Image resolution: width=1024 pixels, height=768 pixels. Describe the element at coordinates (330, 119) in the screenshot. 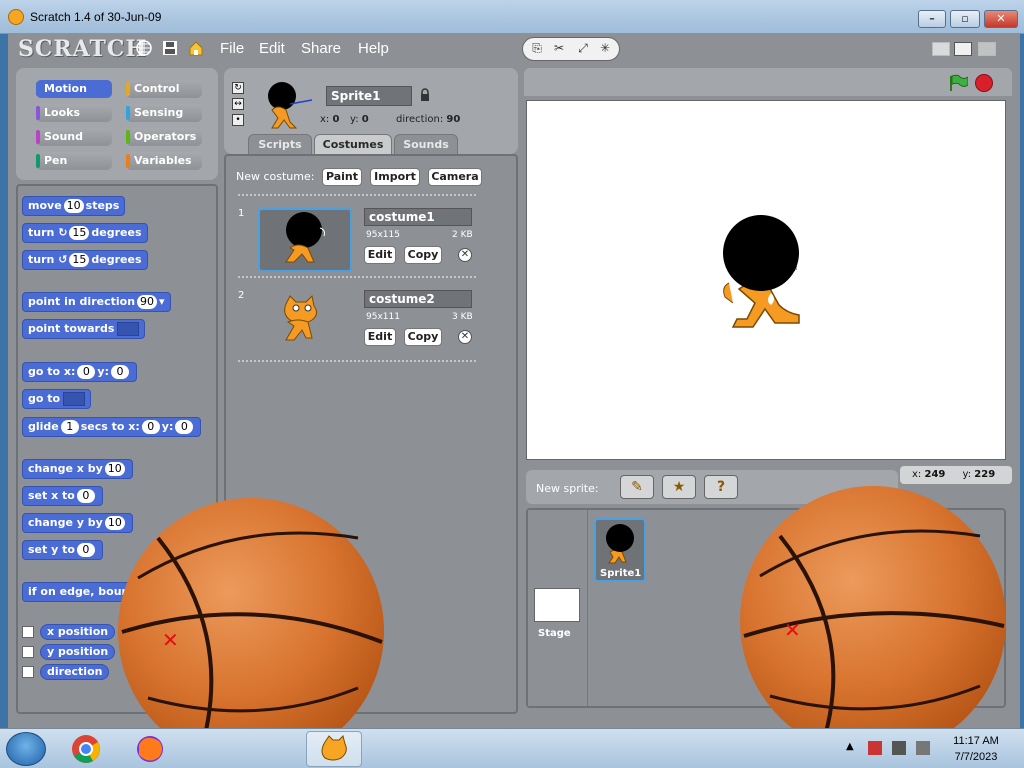

I see `sprite-x-readout: x: 0` at that location.